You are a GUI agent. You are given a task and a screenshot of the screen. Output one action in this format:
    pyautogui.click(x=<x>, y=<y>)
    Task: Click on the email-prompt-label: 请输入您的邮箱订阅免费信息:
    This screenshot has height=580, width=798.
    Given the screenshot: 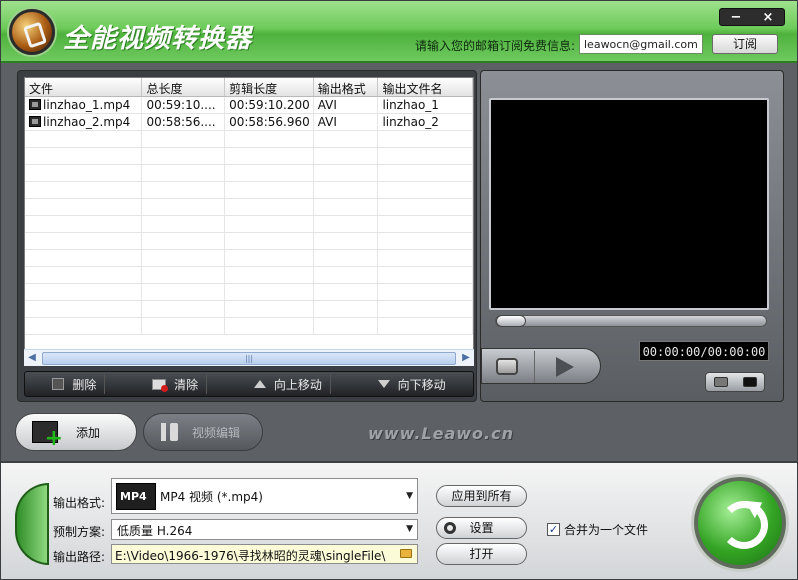 What is the action you would take?
    pyautogui.click(x=495, y=46)
    